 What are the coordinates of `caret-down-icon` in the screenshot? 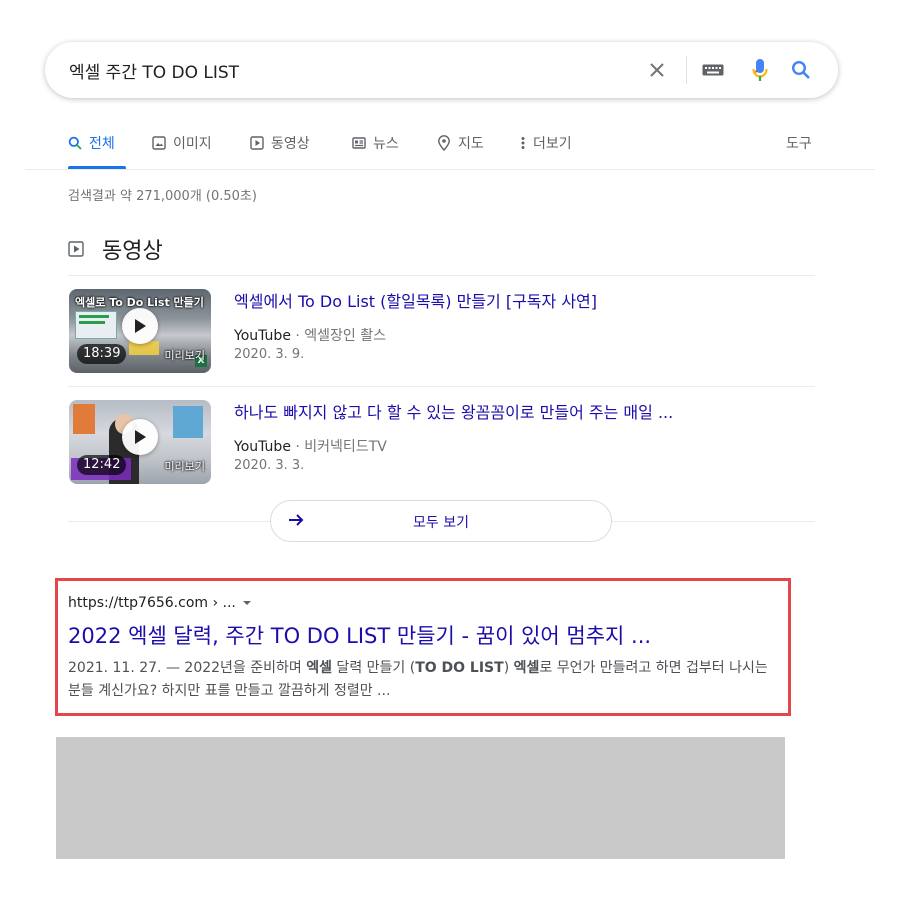 It's located at (247, 603).